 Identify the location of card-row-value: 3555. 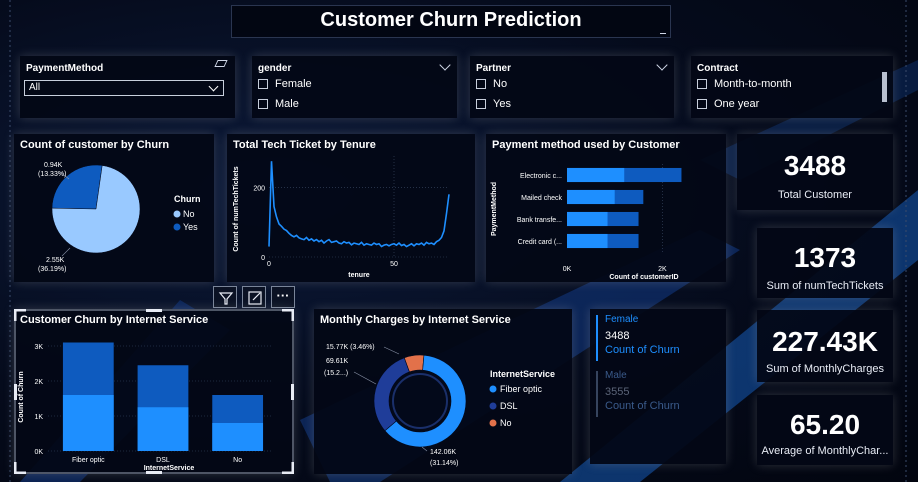
(617, 392).